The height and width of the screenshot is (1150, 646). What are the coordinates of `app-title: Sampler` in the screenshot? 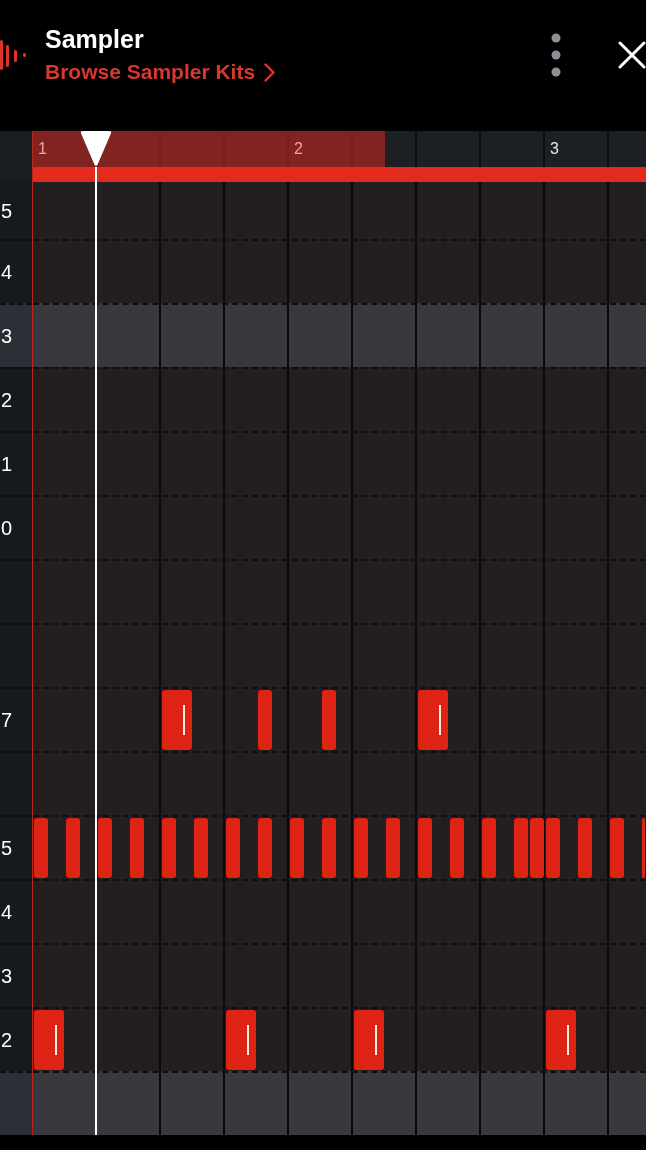 It's located at (95, 39).